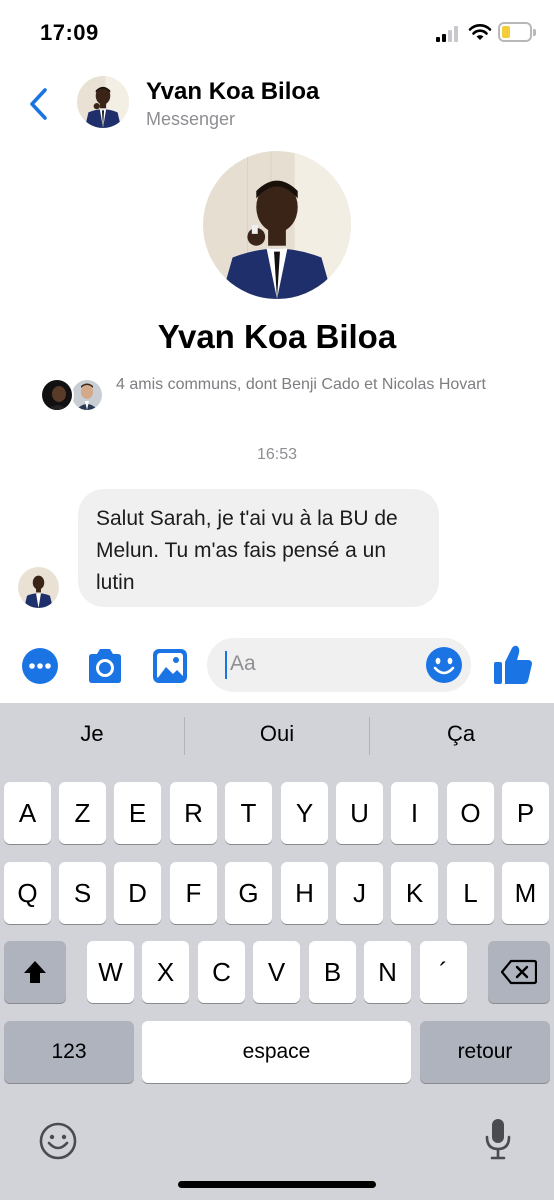  Describe the element at coordinates (170, 666) in the screenshot. I see `gallery-icon` at that location.